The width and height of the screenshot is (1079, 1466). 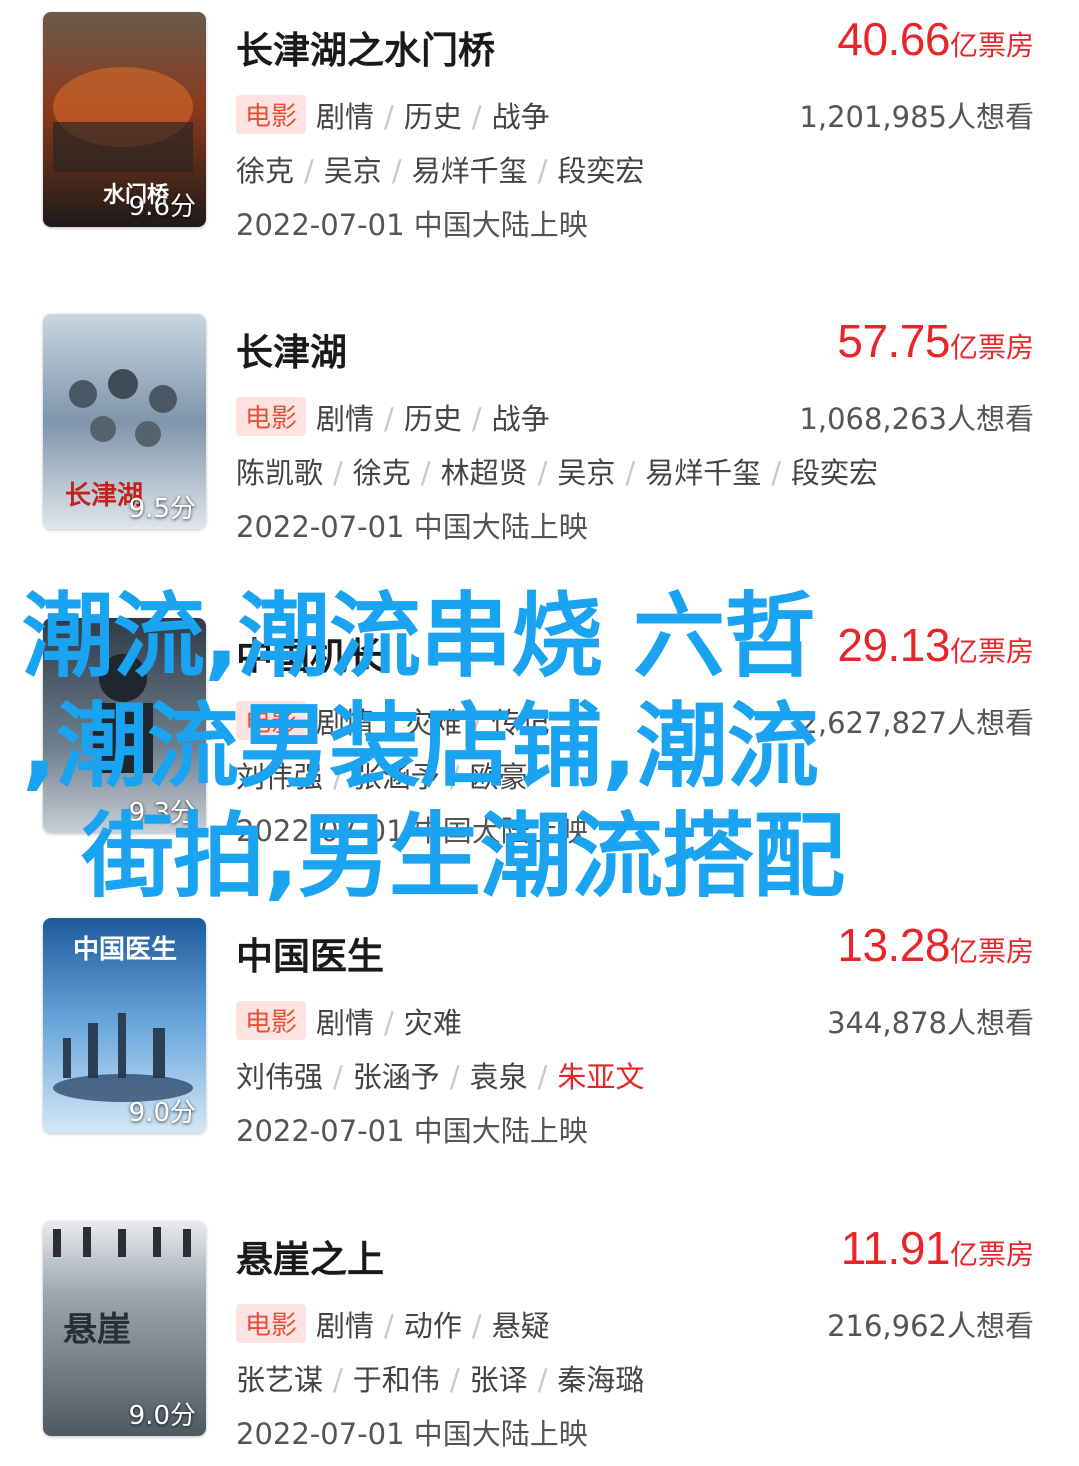 I want to click on box-office-value: 11.91, so click(x=895, y=1248).